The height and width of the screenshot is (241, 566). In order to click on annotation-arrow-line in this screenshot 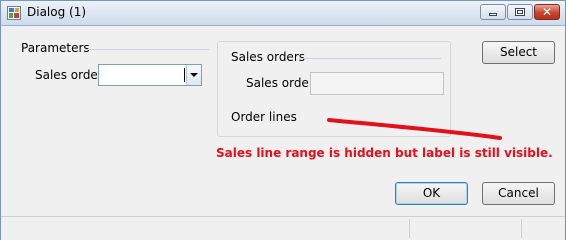, I will do `click(414, 129)`.